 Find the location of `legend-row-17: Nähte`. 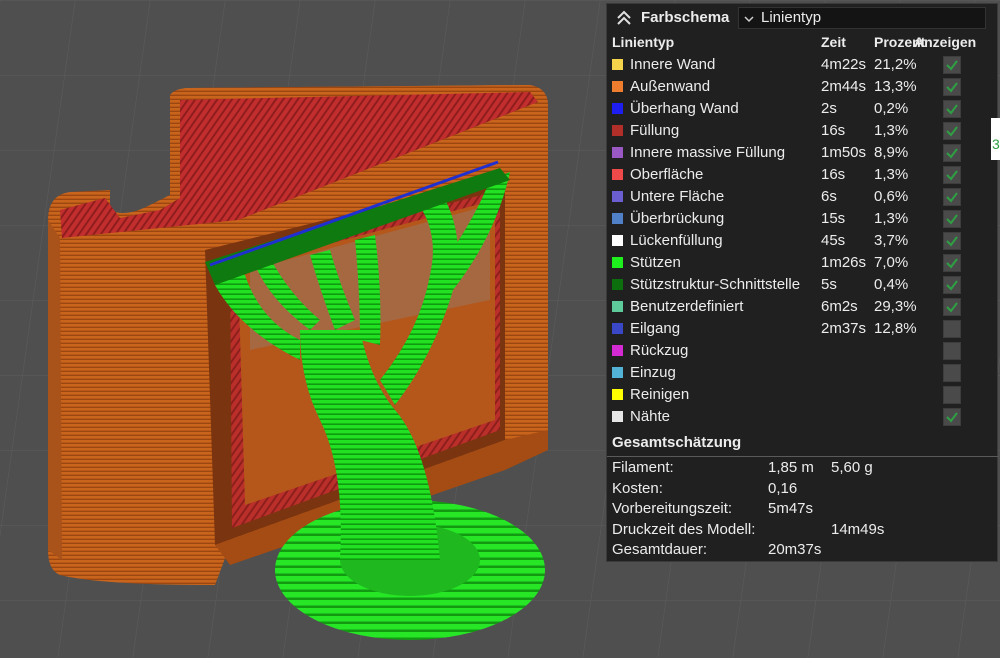

legend-row-17: Nähte is located at coordinates (803, 417).